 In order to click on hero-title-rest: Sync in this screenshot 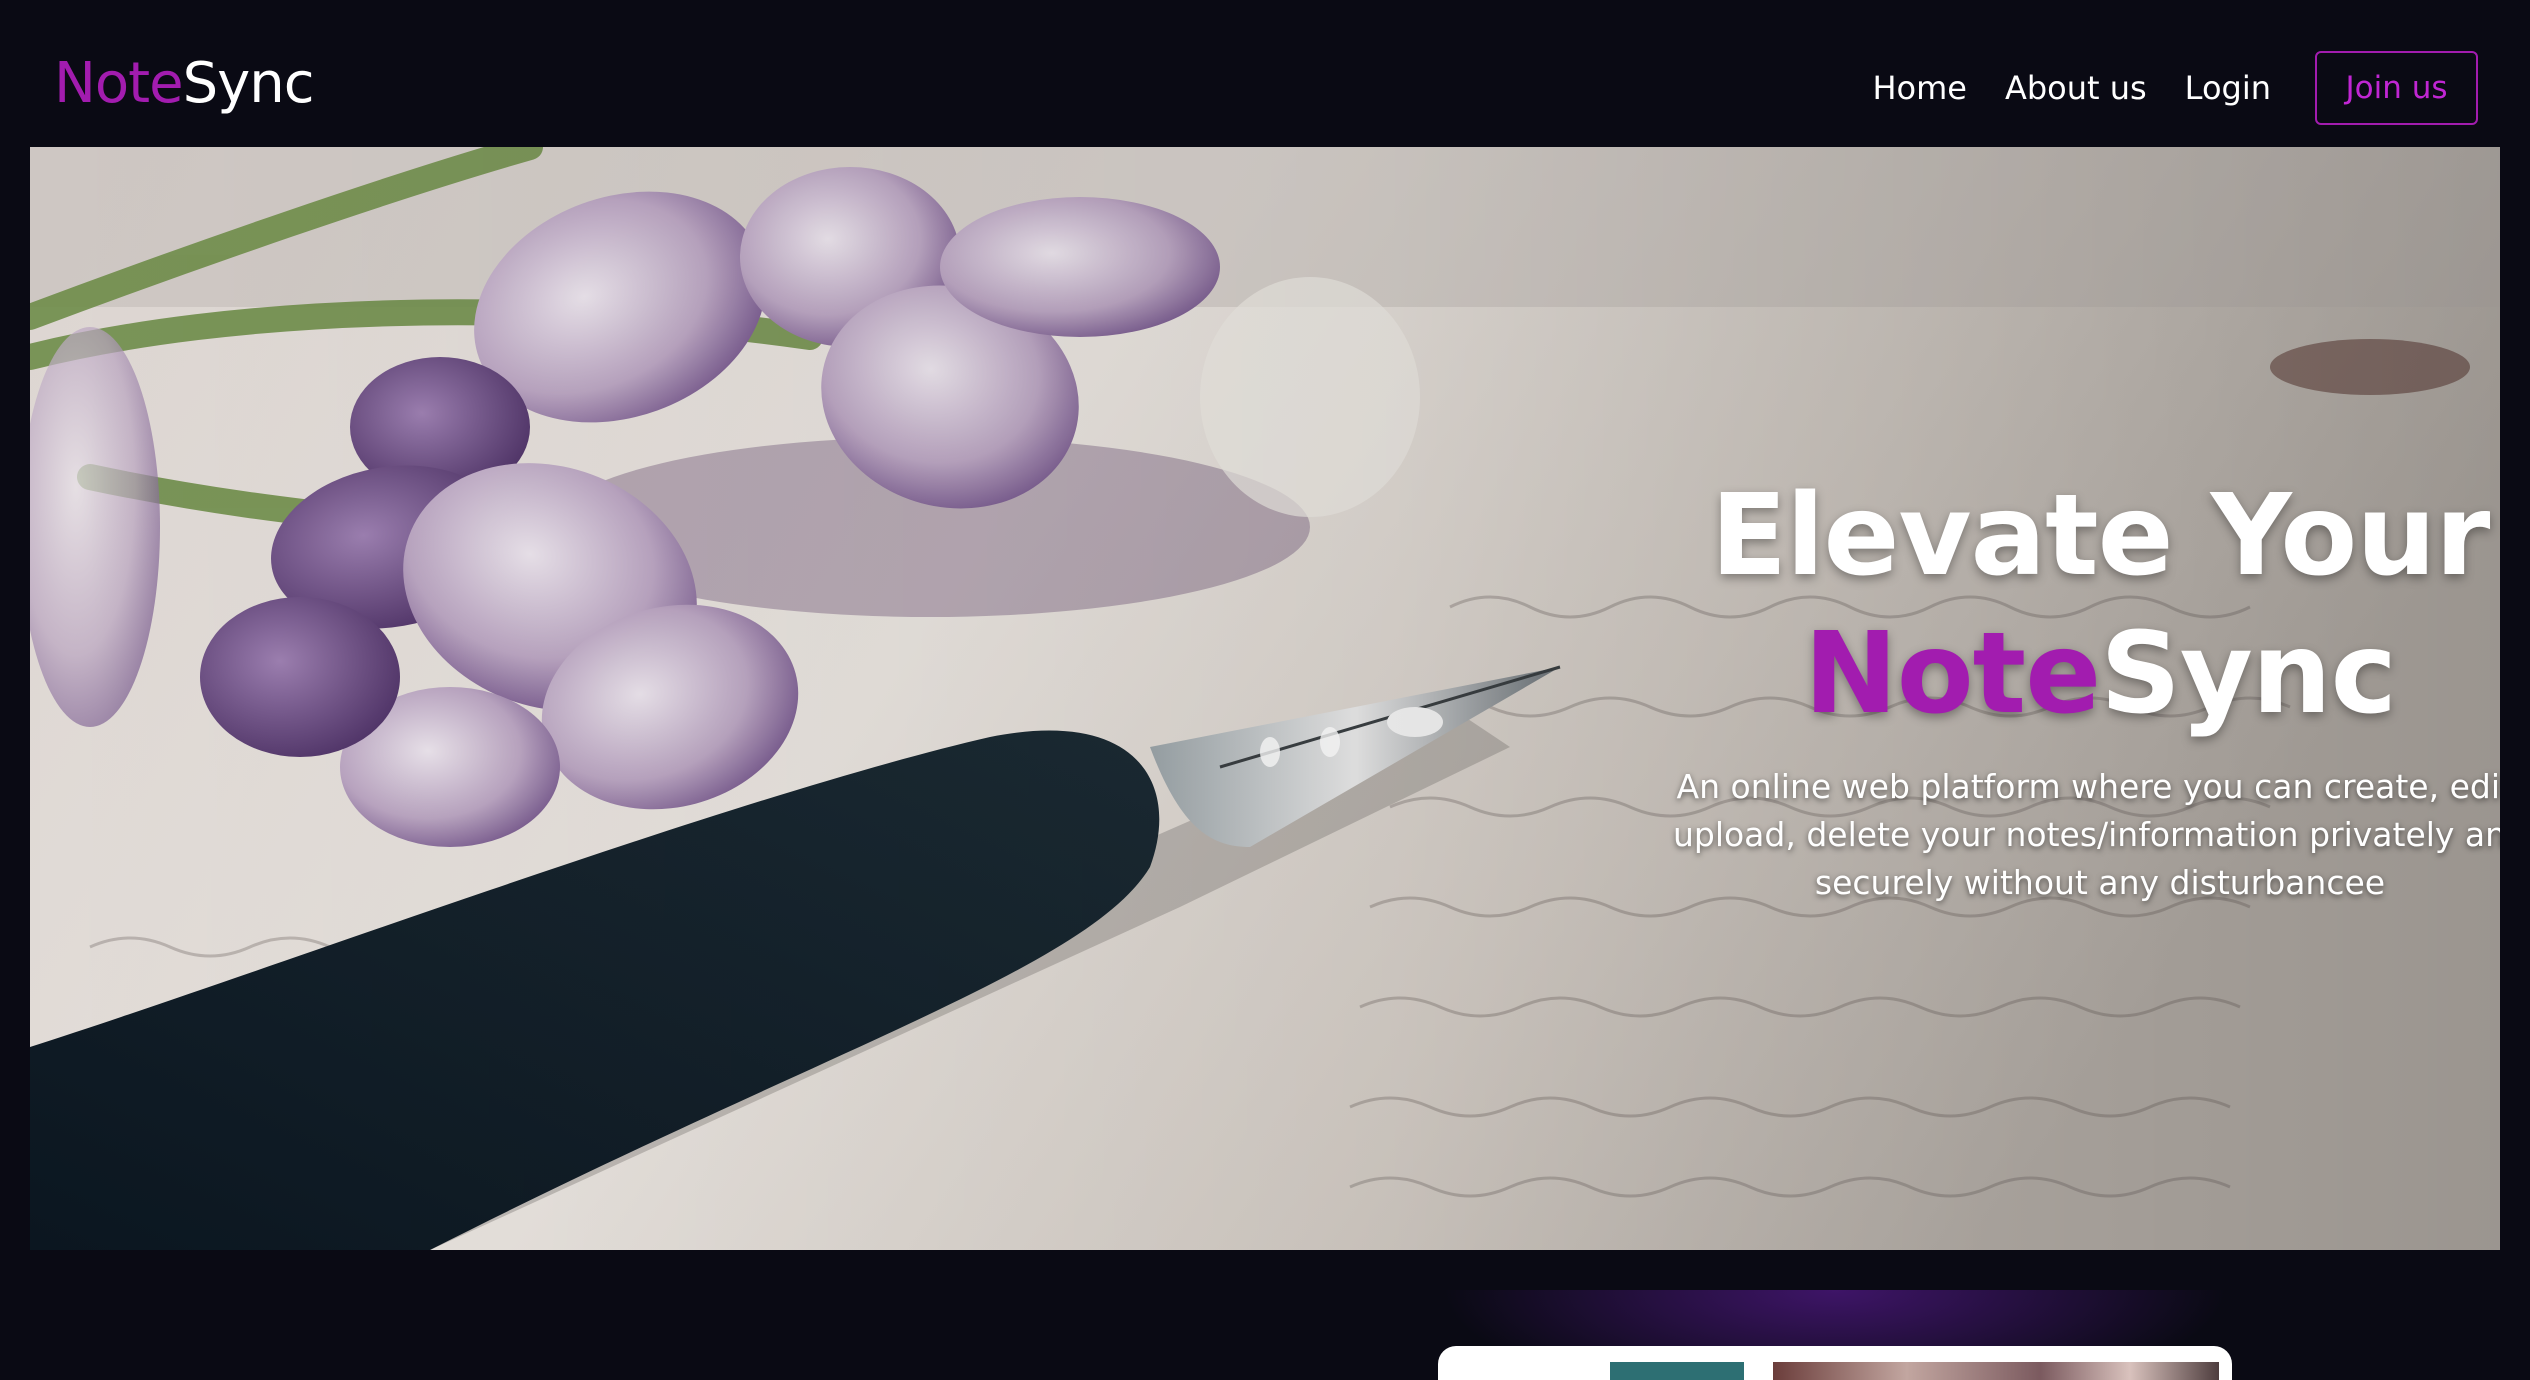, I will do `click(2248, 674)`.